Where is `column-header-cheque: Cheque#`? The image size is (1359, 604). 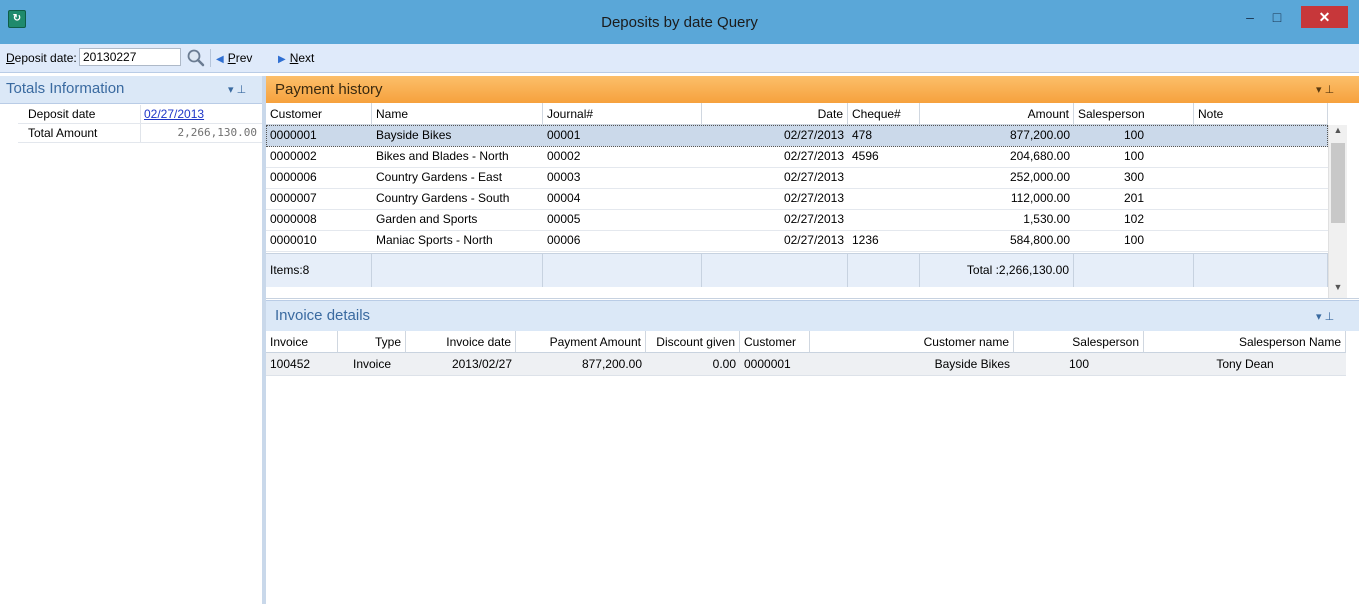
column-header-cheque: Cheque# is located at coordinates (884, 114).